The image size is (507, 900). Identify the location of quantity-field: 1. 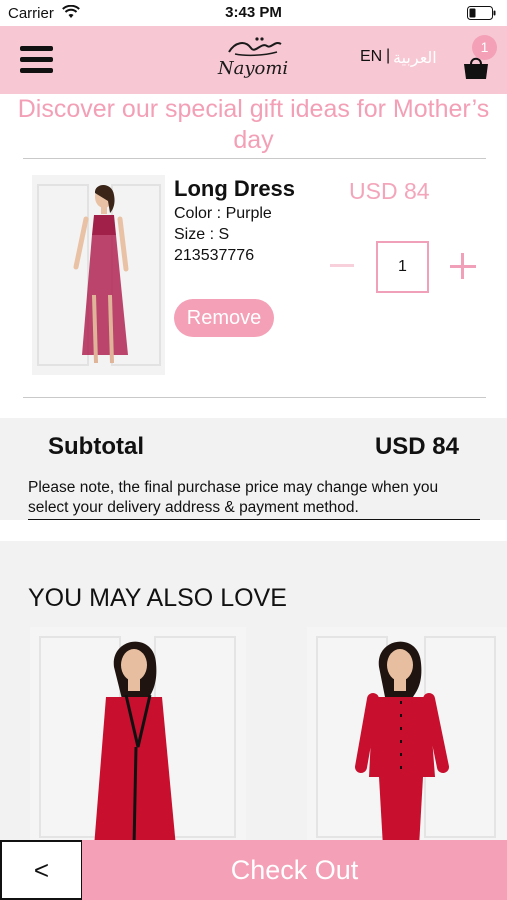
(402, 267).